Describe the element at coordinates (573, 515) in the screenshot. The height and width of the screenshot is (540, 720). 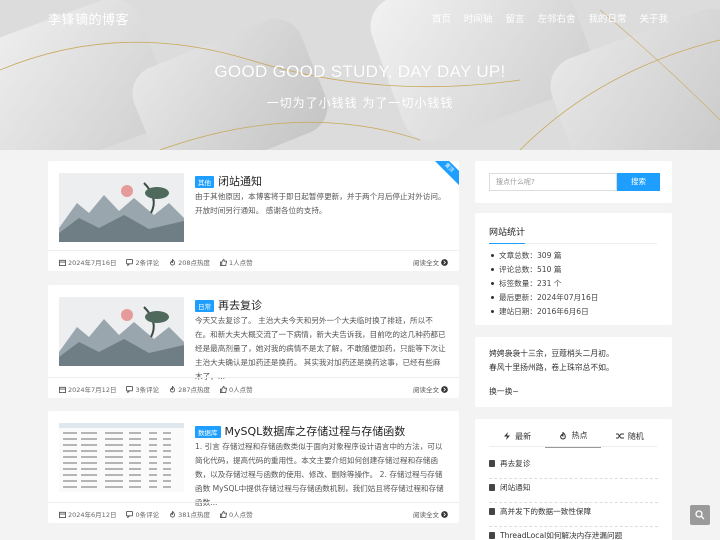
I see `list-item: 高并发下的数据一致性保障` at that location.